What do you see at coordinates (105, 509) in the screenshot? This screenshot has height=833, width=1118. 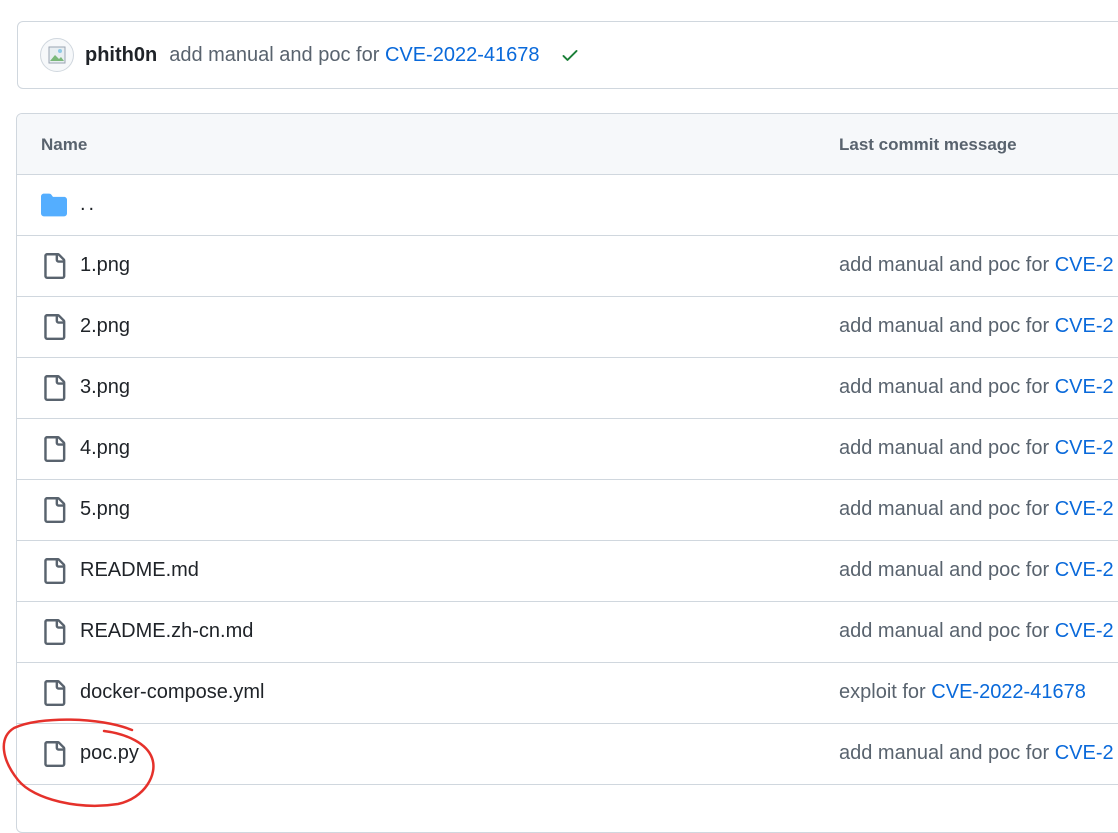 I see `file-name-link: 5.png` at bounding box center [105, 509].